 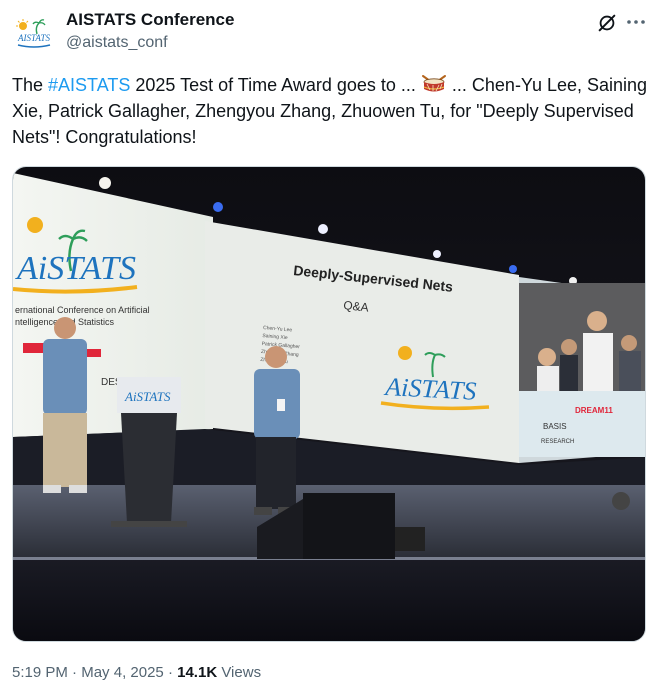 I want to click on drum-emoji-icon, so click(x=434, y=84).